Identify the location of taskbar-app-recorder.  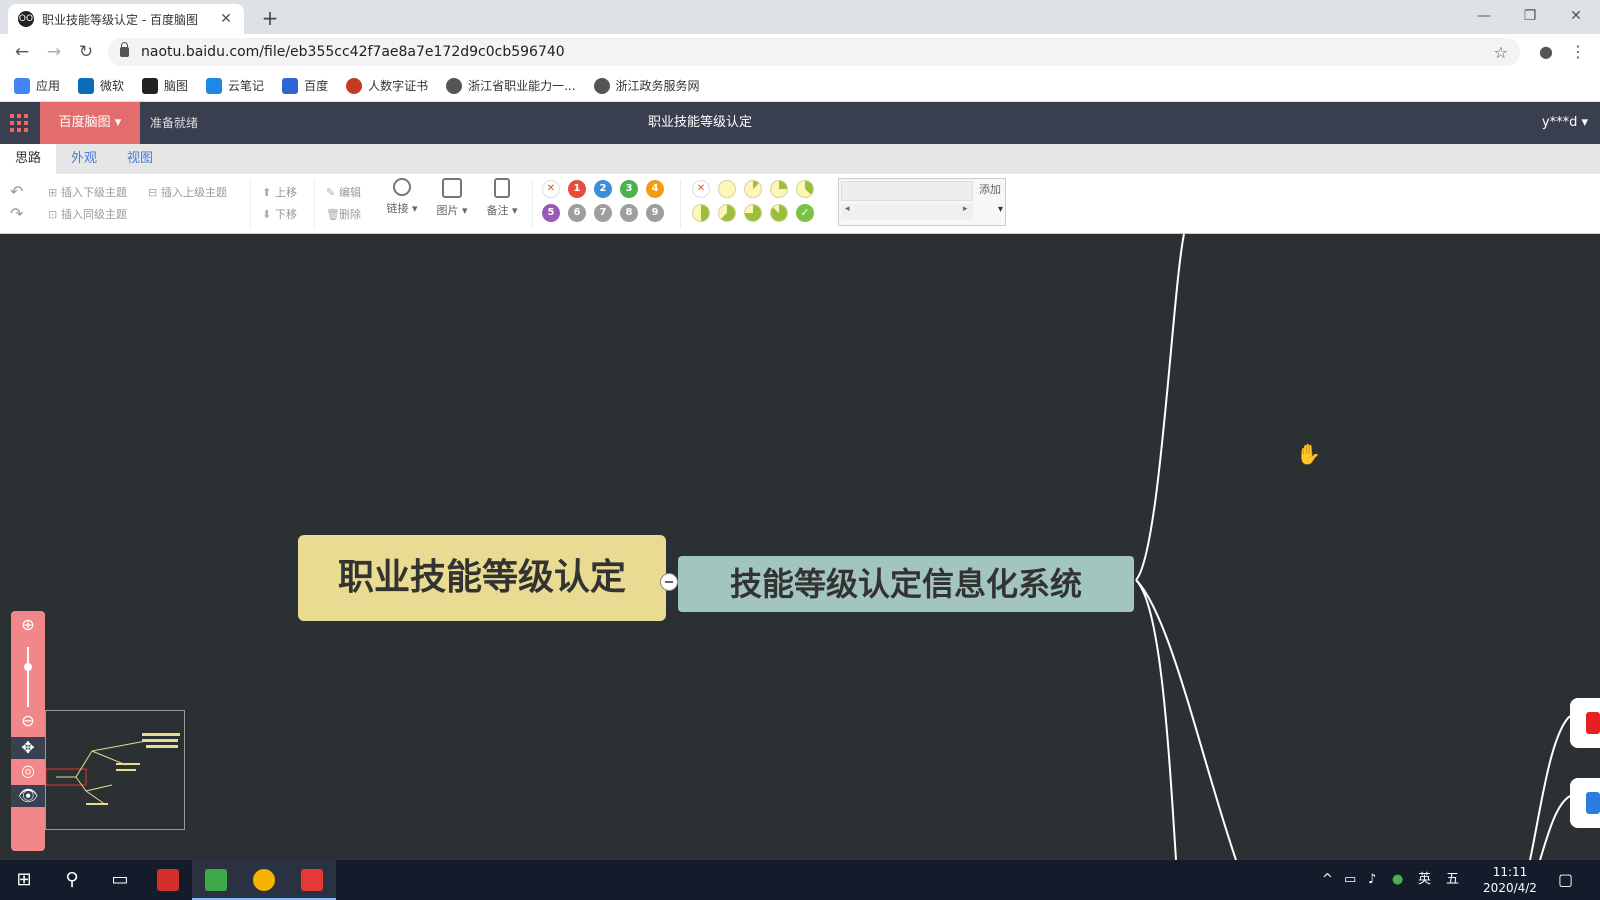
(312, 880).